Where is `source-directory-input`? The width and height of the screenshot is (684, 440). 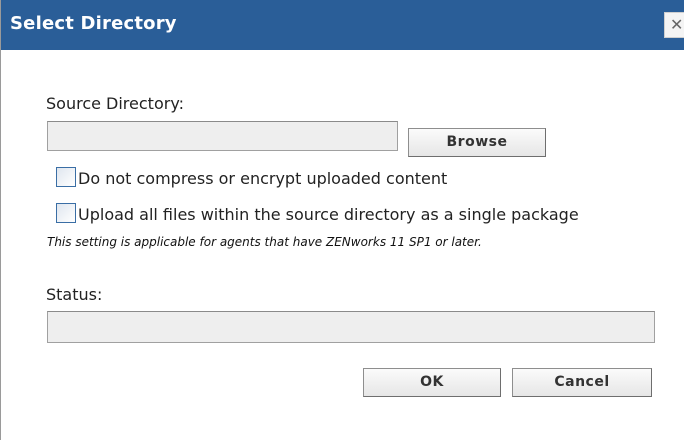 source-directory-input is located at coordinates (222, 136).